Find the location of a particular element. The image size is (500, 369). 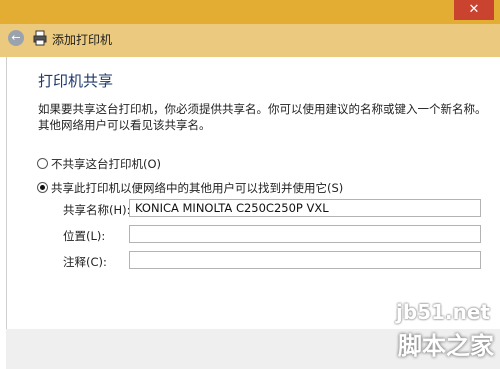

share-label: 共享此打印机以便网络中的其他用户可以找到并使用它(S) is located at coordinates (197, 188).